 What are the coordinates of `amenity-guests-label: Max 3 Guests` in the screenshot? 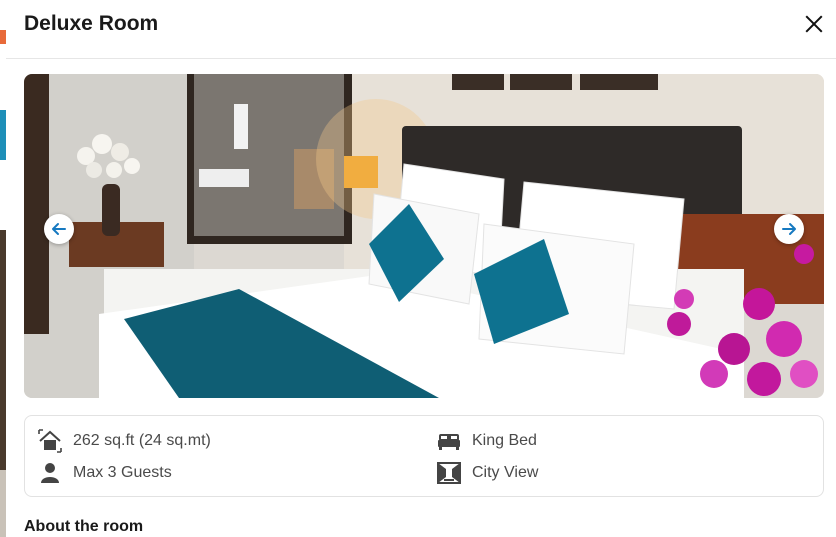 It's located at (122, 472).